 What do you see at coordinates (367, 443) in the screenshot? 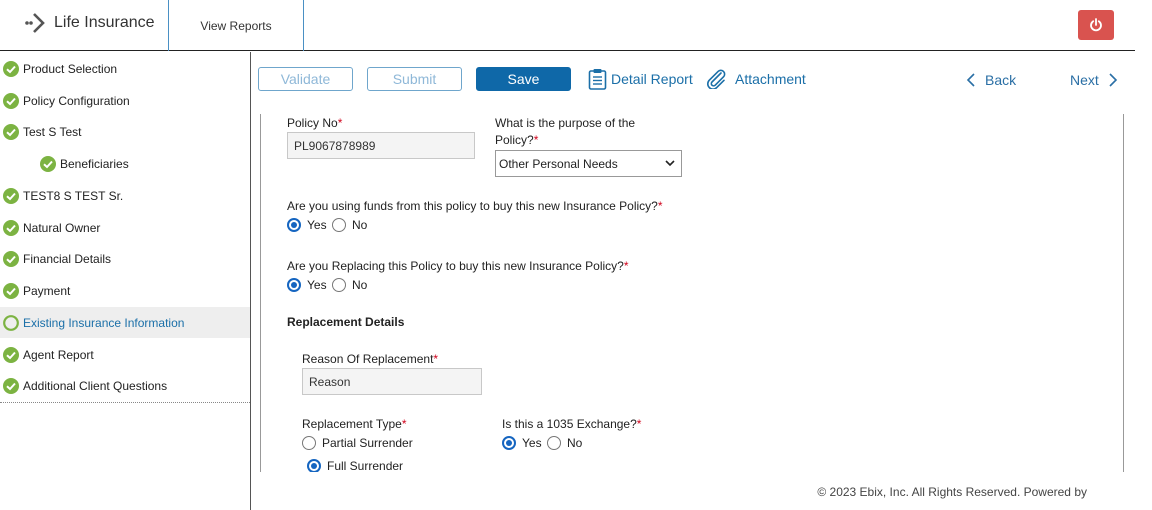
I see `radio-label: Partial Surrender` at bounding box center [367, 443].